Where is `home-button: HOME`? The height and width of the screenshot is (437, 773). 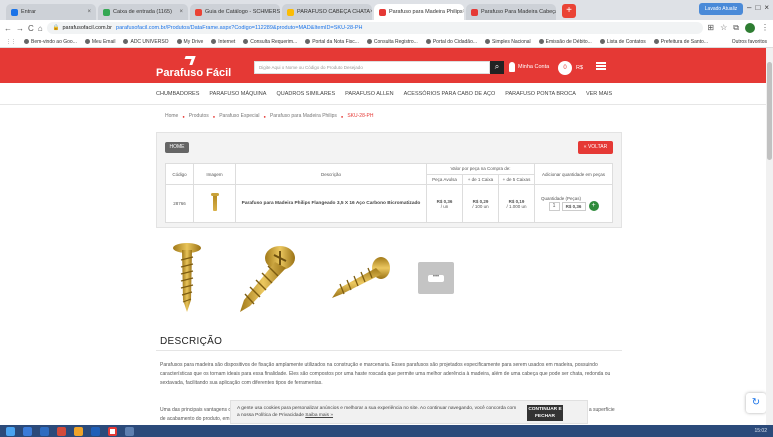
home-button: HOME is located at coordinates (177, 147).